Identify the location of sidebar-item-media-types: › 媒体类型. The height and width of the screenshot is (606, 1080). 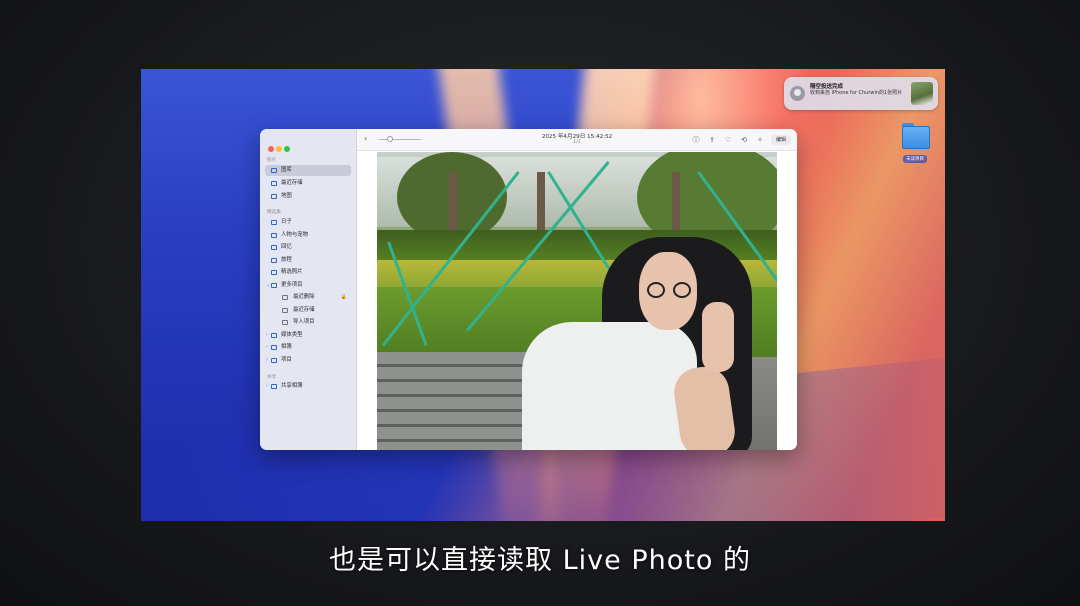
(308, 335).